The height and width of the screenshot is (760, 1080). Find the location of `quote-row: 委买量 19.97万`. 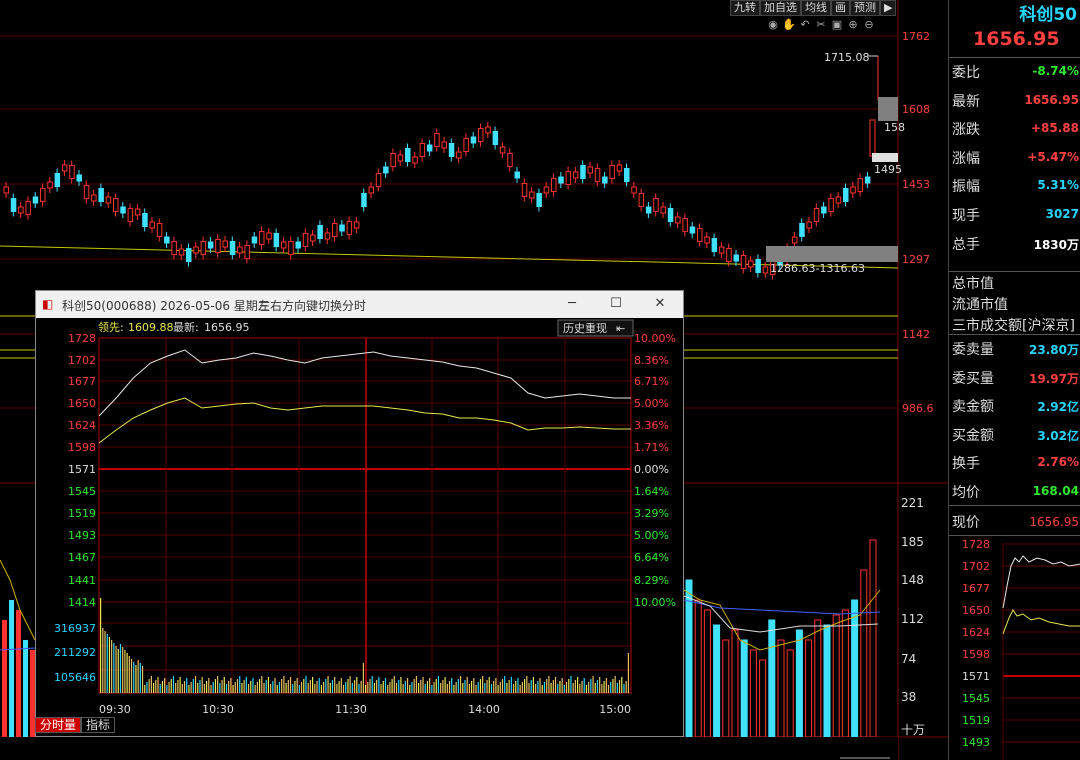

quote-row: 委买量 19.97万 is located at coordinates (1014, 377).